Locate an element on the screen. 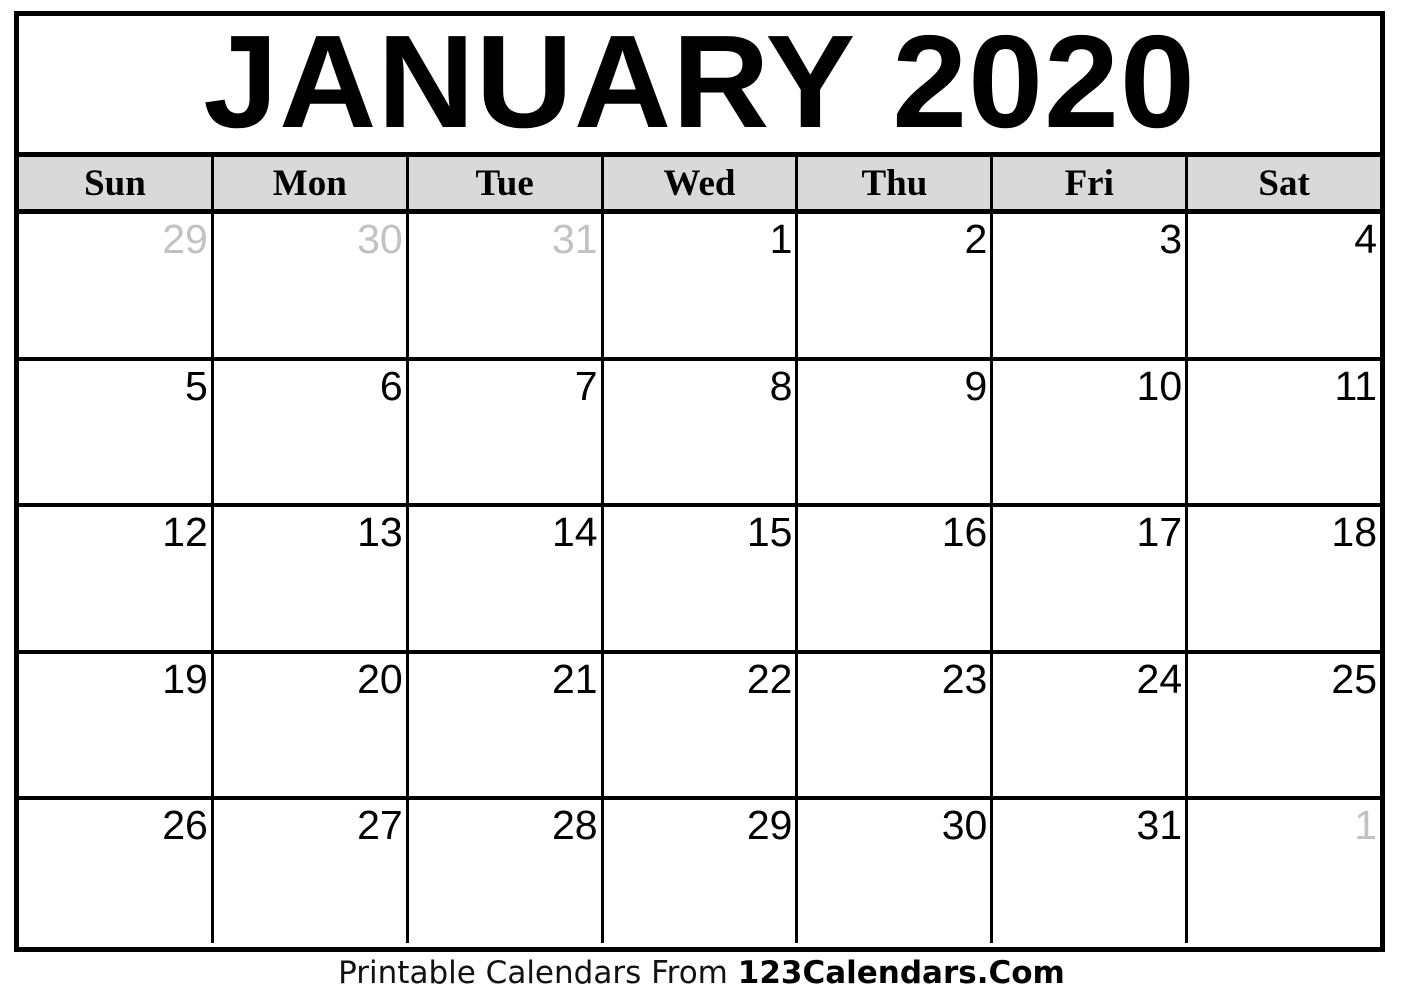  day-number: 27 is located at coordinates (380, 825).